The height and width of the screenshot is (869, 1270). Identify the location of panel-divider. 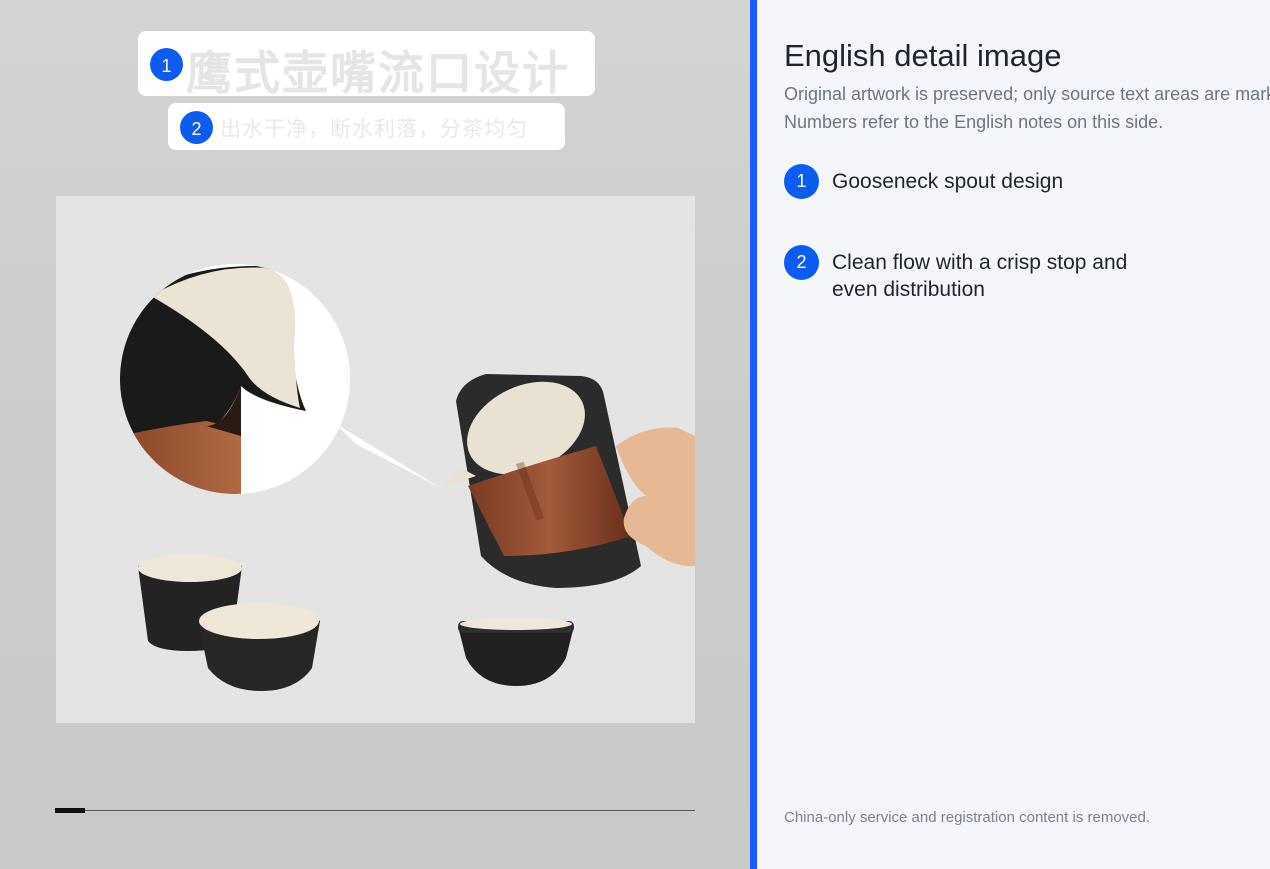
(753, 434).